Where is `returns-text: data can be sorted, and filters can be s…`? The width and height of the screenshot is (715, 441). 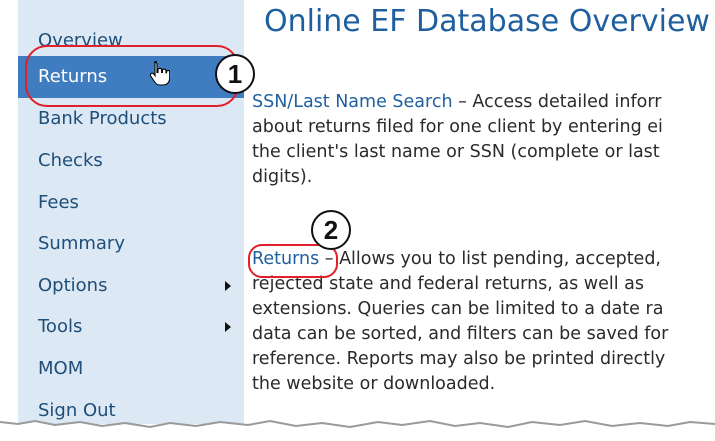
returns-text: data can be sorted, and filters can be s… is located at coordinates (460, 334).